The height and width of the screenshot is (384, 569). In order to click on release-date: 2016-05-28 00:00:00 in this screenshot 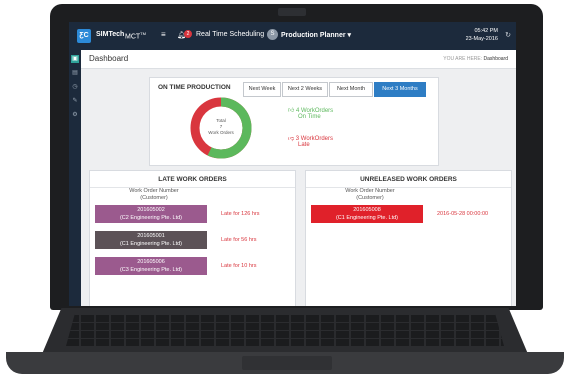, I will do `click(463, 214)`.